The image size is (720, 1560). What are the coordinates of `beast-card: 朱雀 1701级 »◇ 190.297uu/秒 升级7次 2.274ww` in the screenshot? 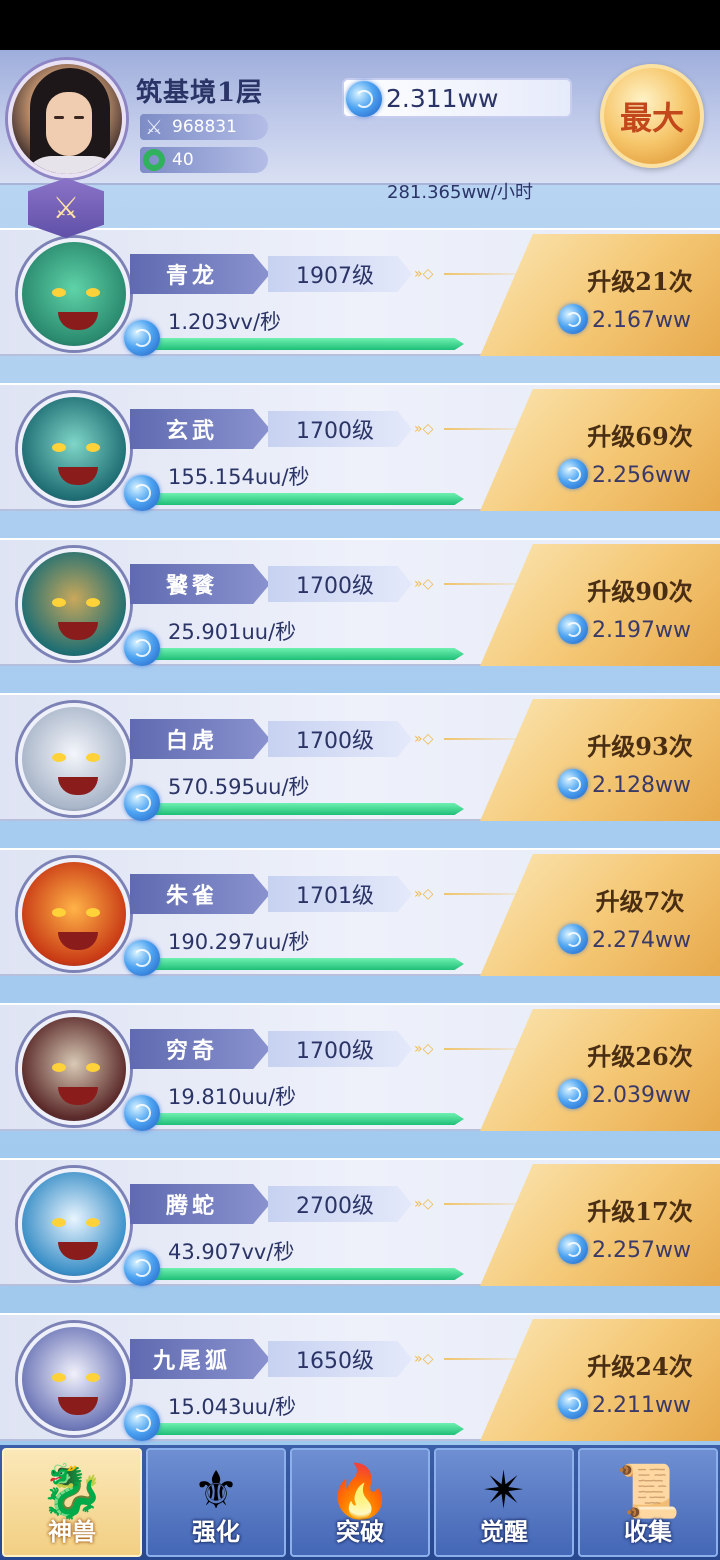 It's located at (360, 912).